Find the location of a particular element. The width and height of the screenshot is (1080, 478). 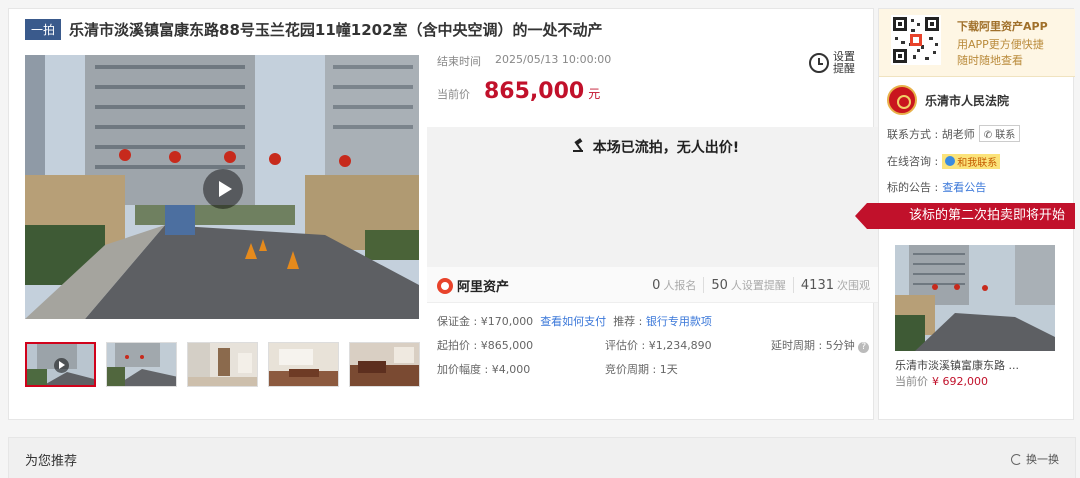

set-reminder-label: 设置提醒 is located at coordinates (844, 62).